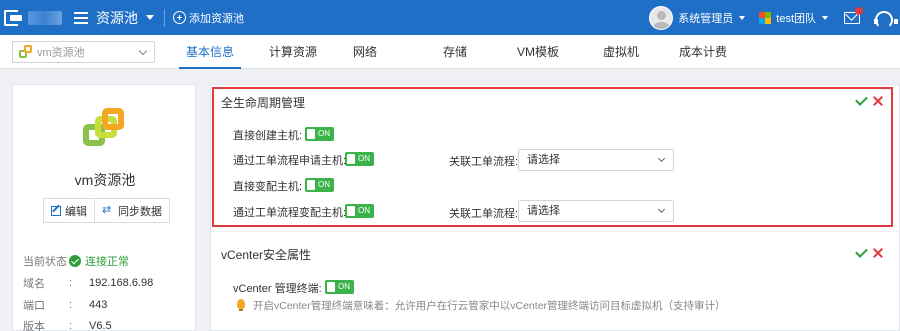  I want to click on lightbulb-icon, so click(241, 305).